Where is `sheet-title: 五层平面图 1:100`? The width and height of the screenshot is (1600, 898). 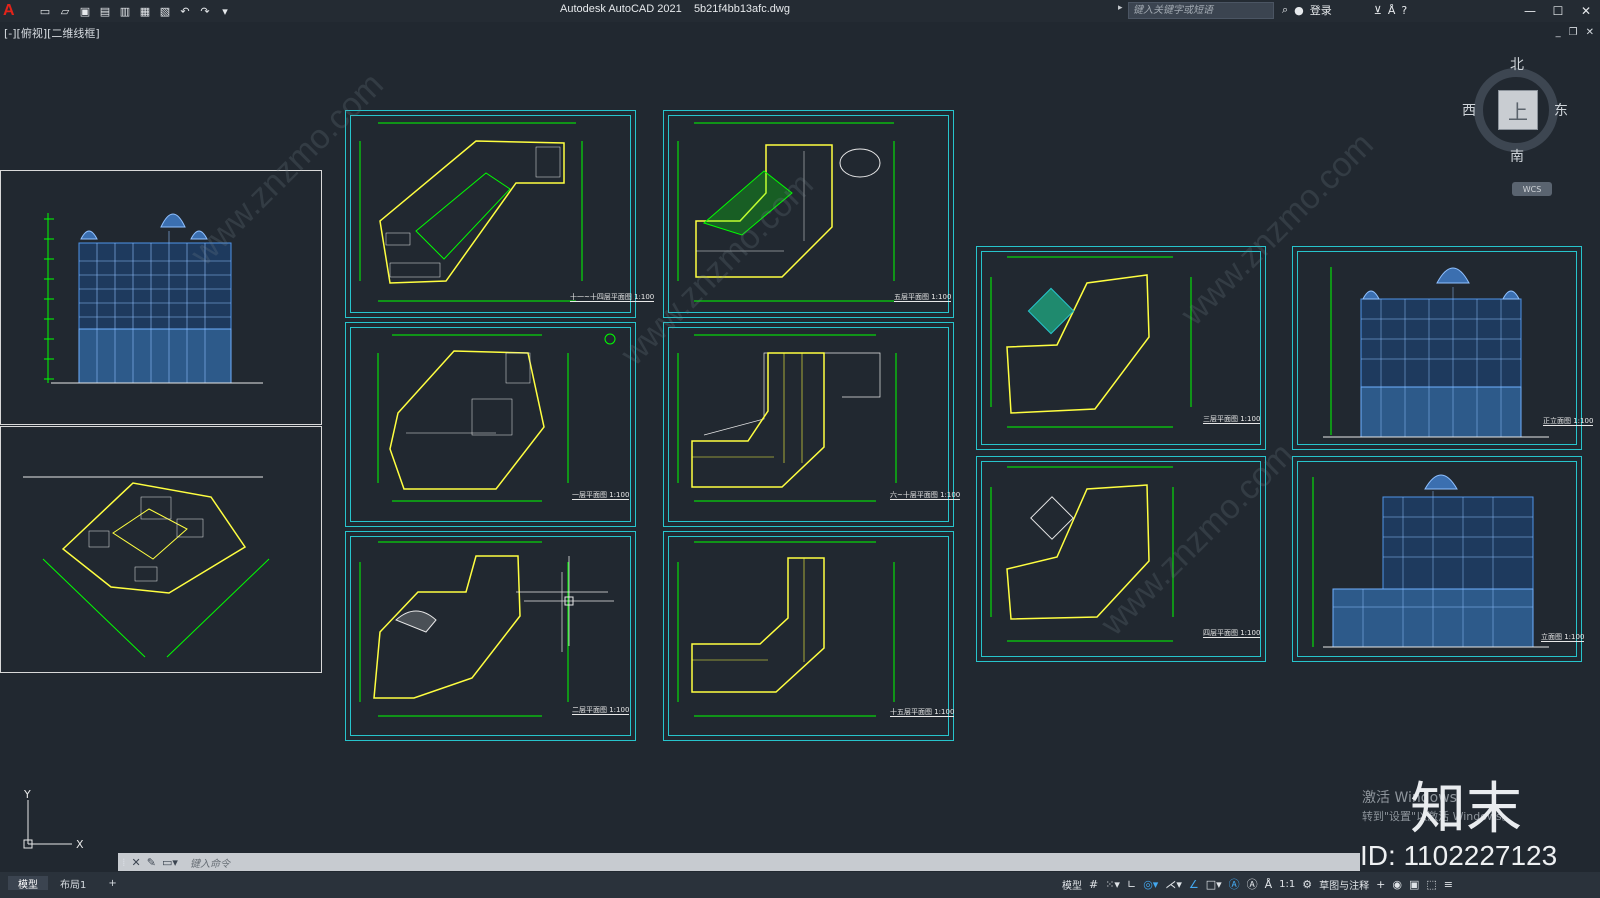 sheet-title: 五层平面图 1:100 is located at coordinates (923, 297).